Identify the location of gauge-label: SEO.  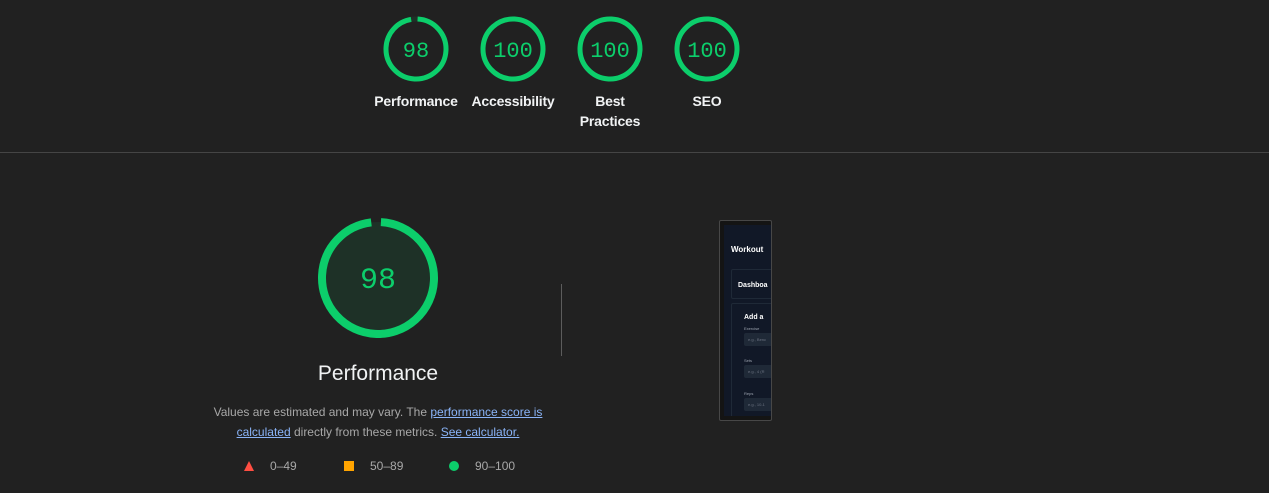
(707, 101).